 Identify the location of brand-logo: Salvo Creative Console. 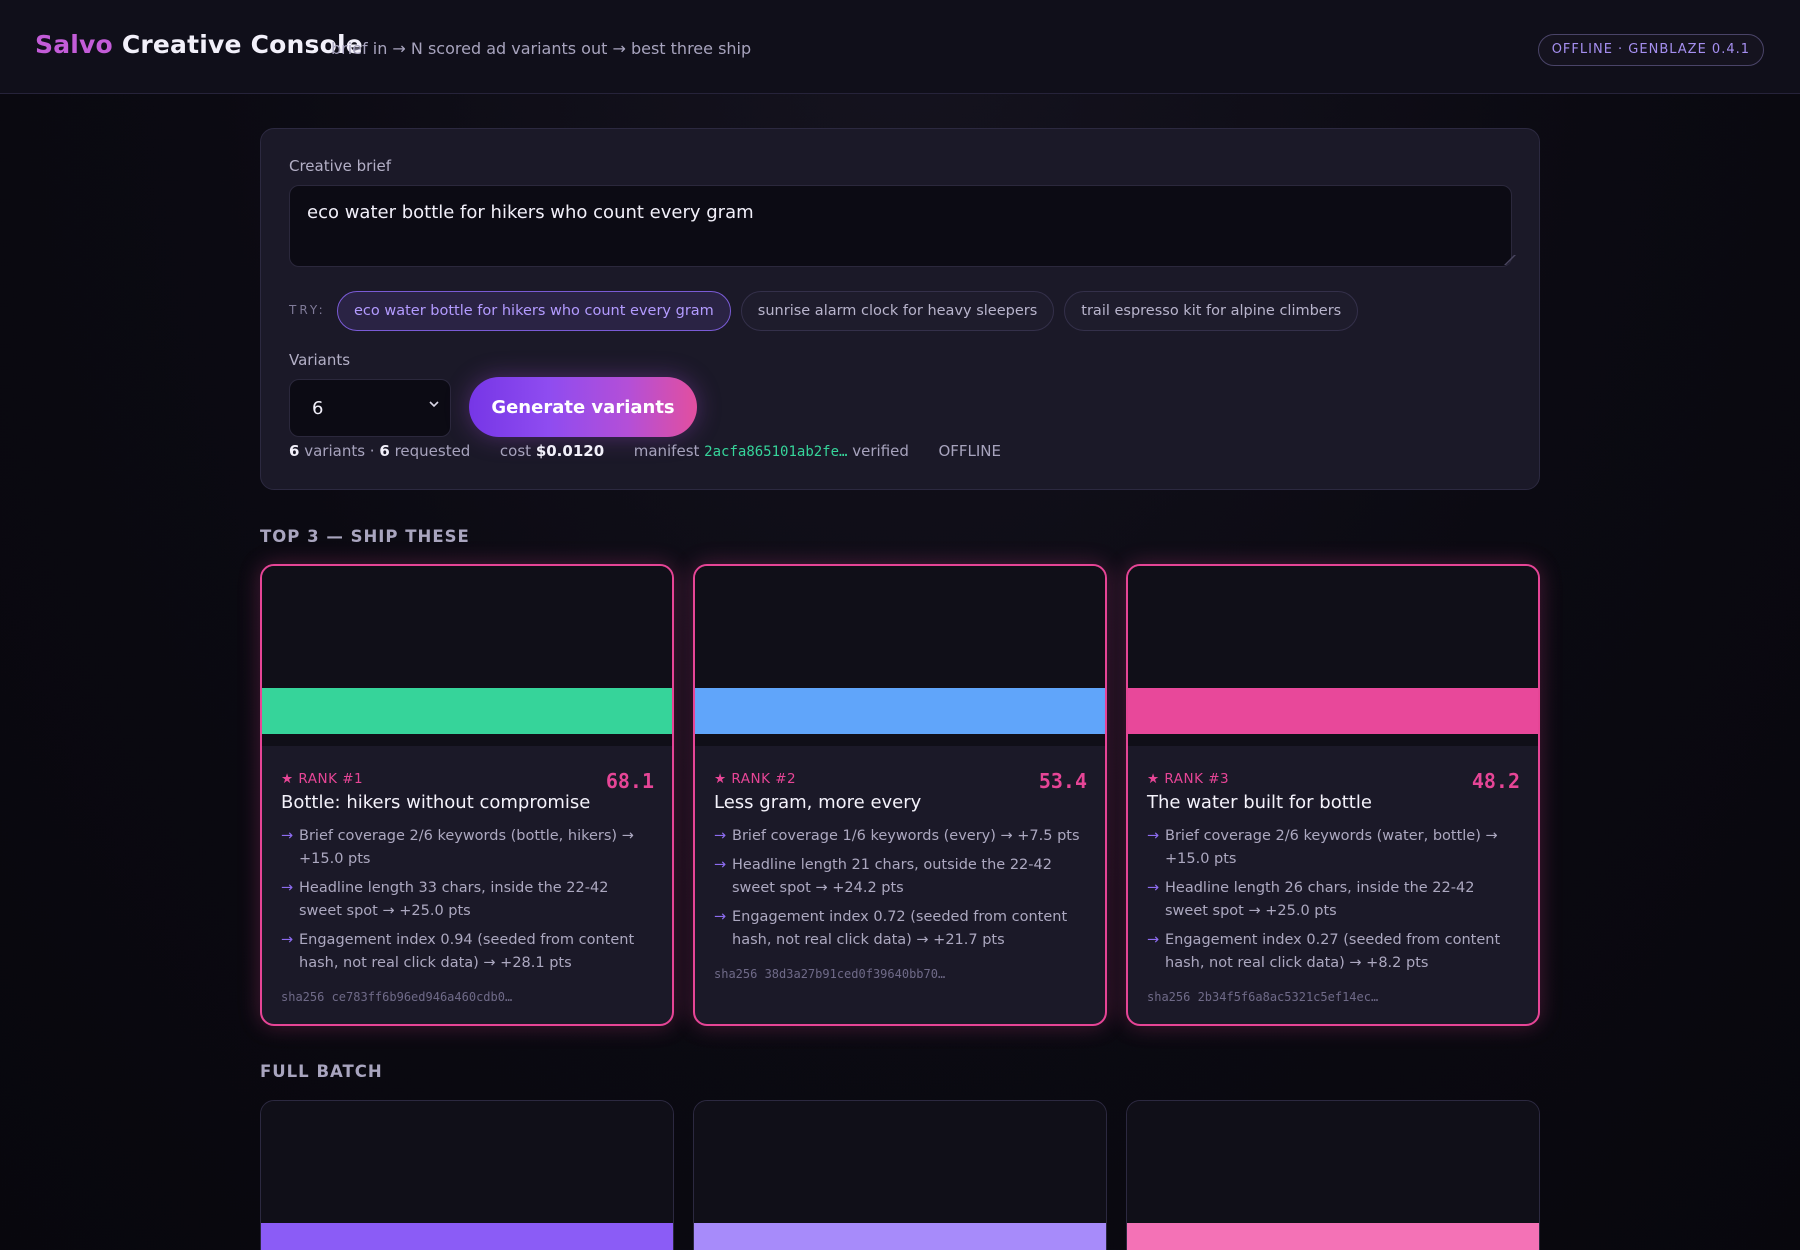
(199, 44).